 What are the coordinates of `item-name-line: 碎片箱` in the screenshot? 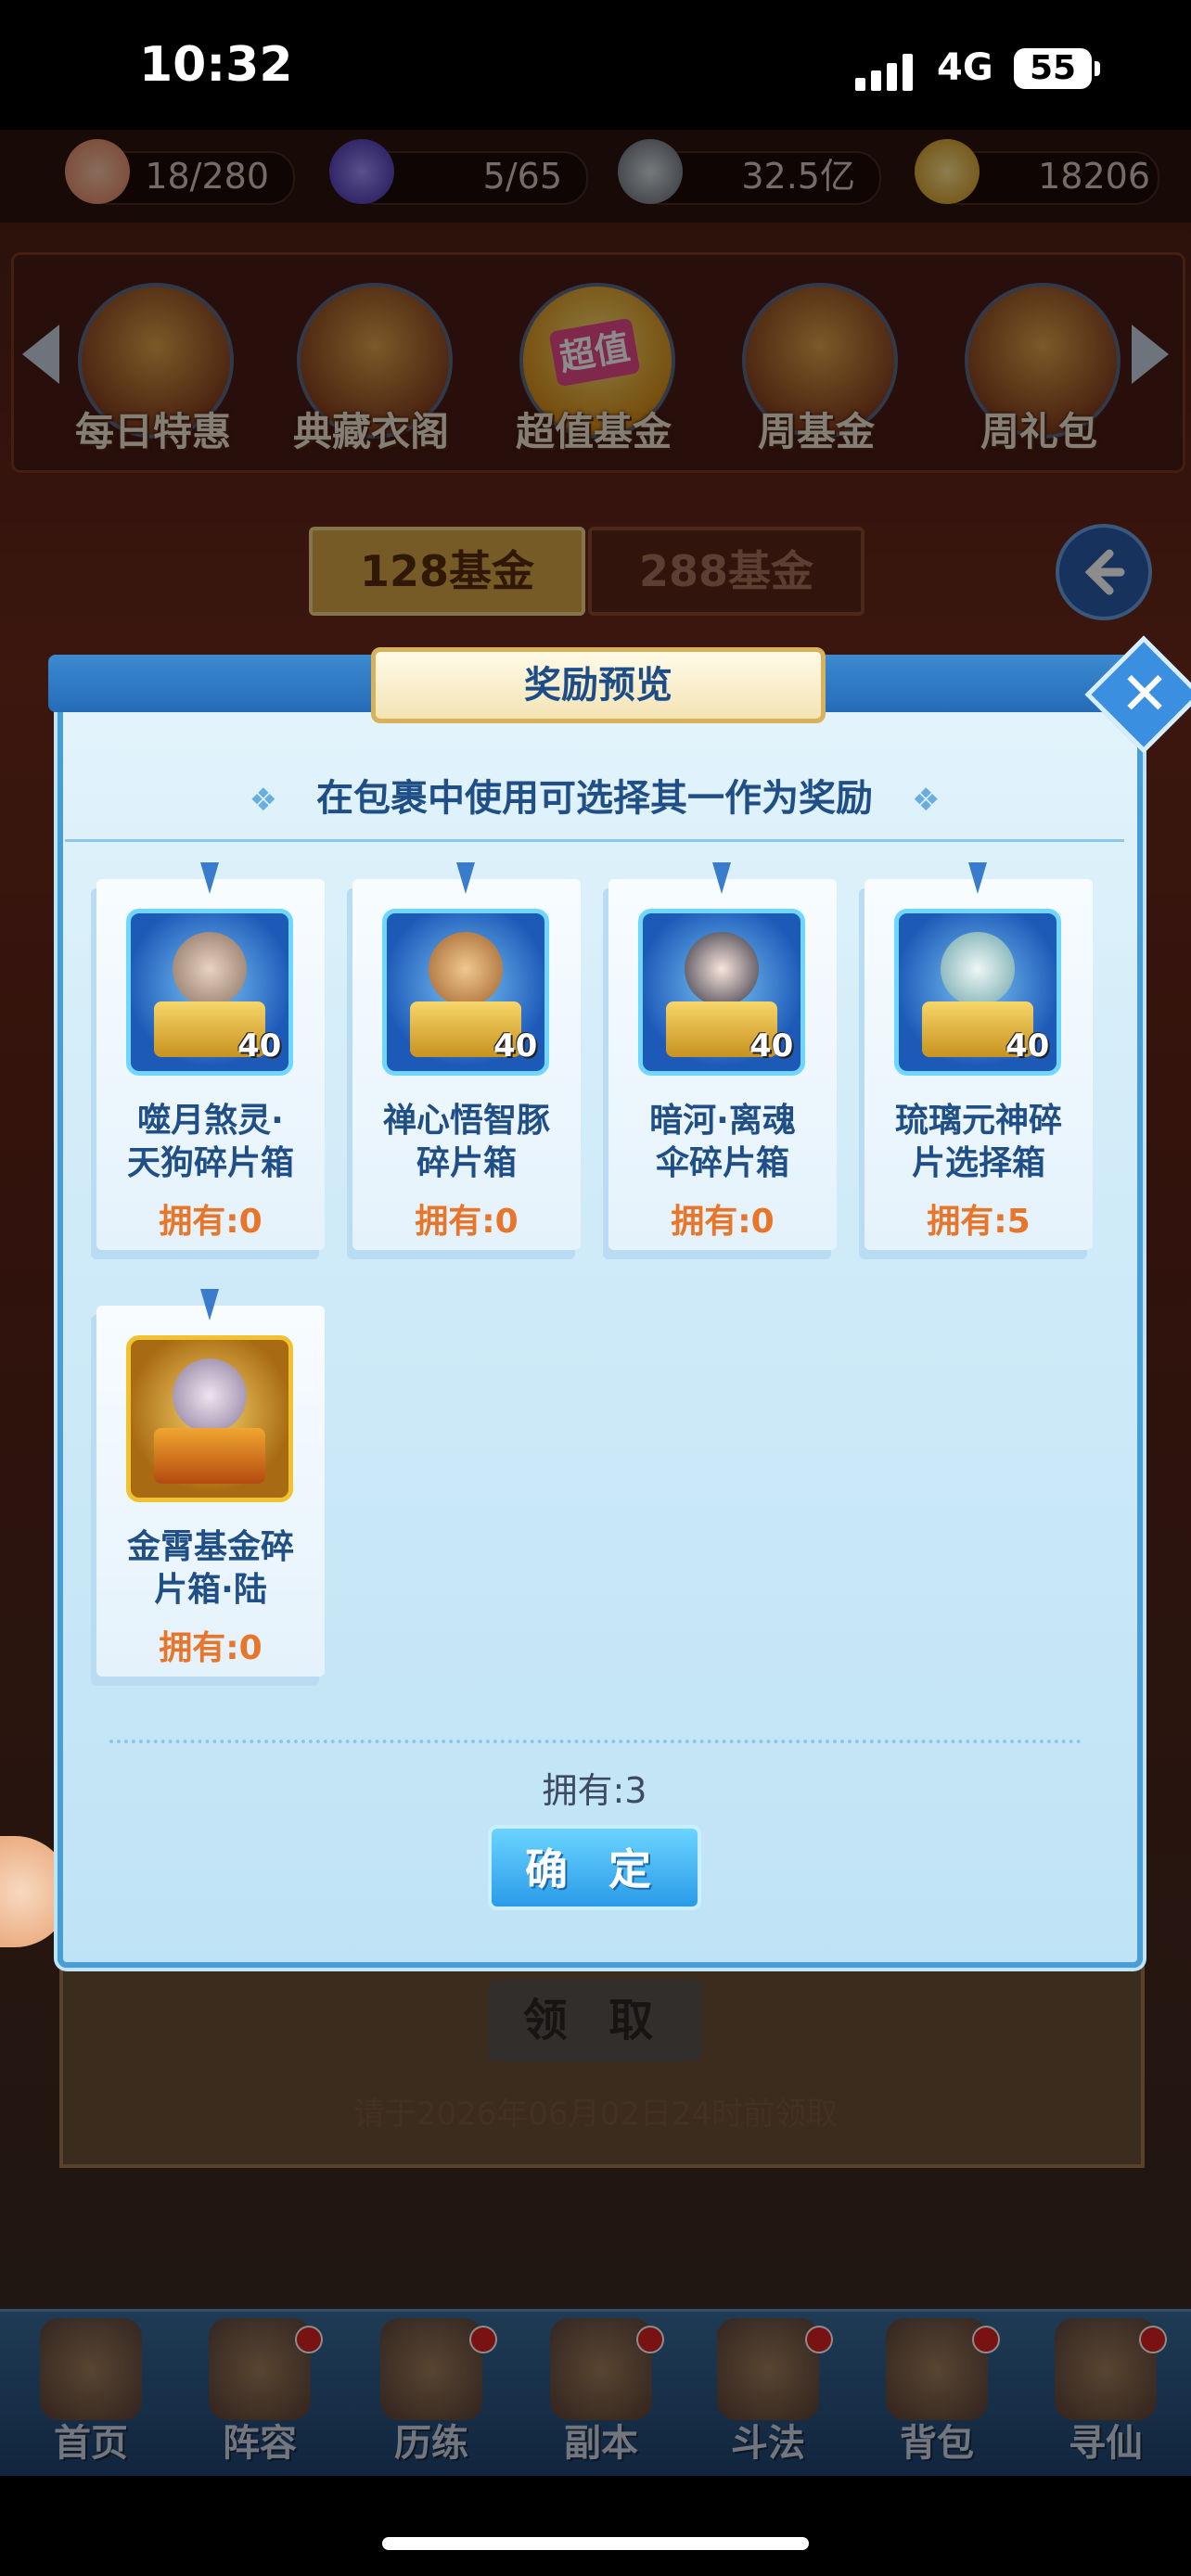 It's located at (466, 1163).